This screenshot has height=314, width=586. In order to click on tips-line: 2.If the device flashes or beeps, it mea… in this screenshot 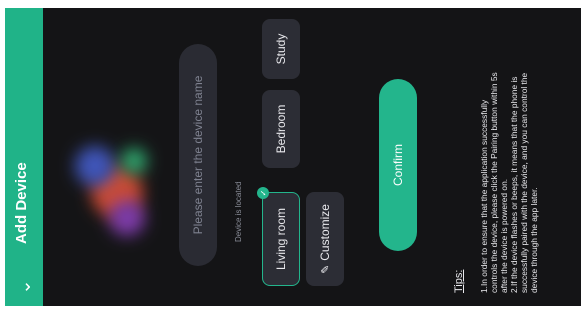, I will do `click(514, 185)`.